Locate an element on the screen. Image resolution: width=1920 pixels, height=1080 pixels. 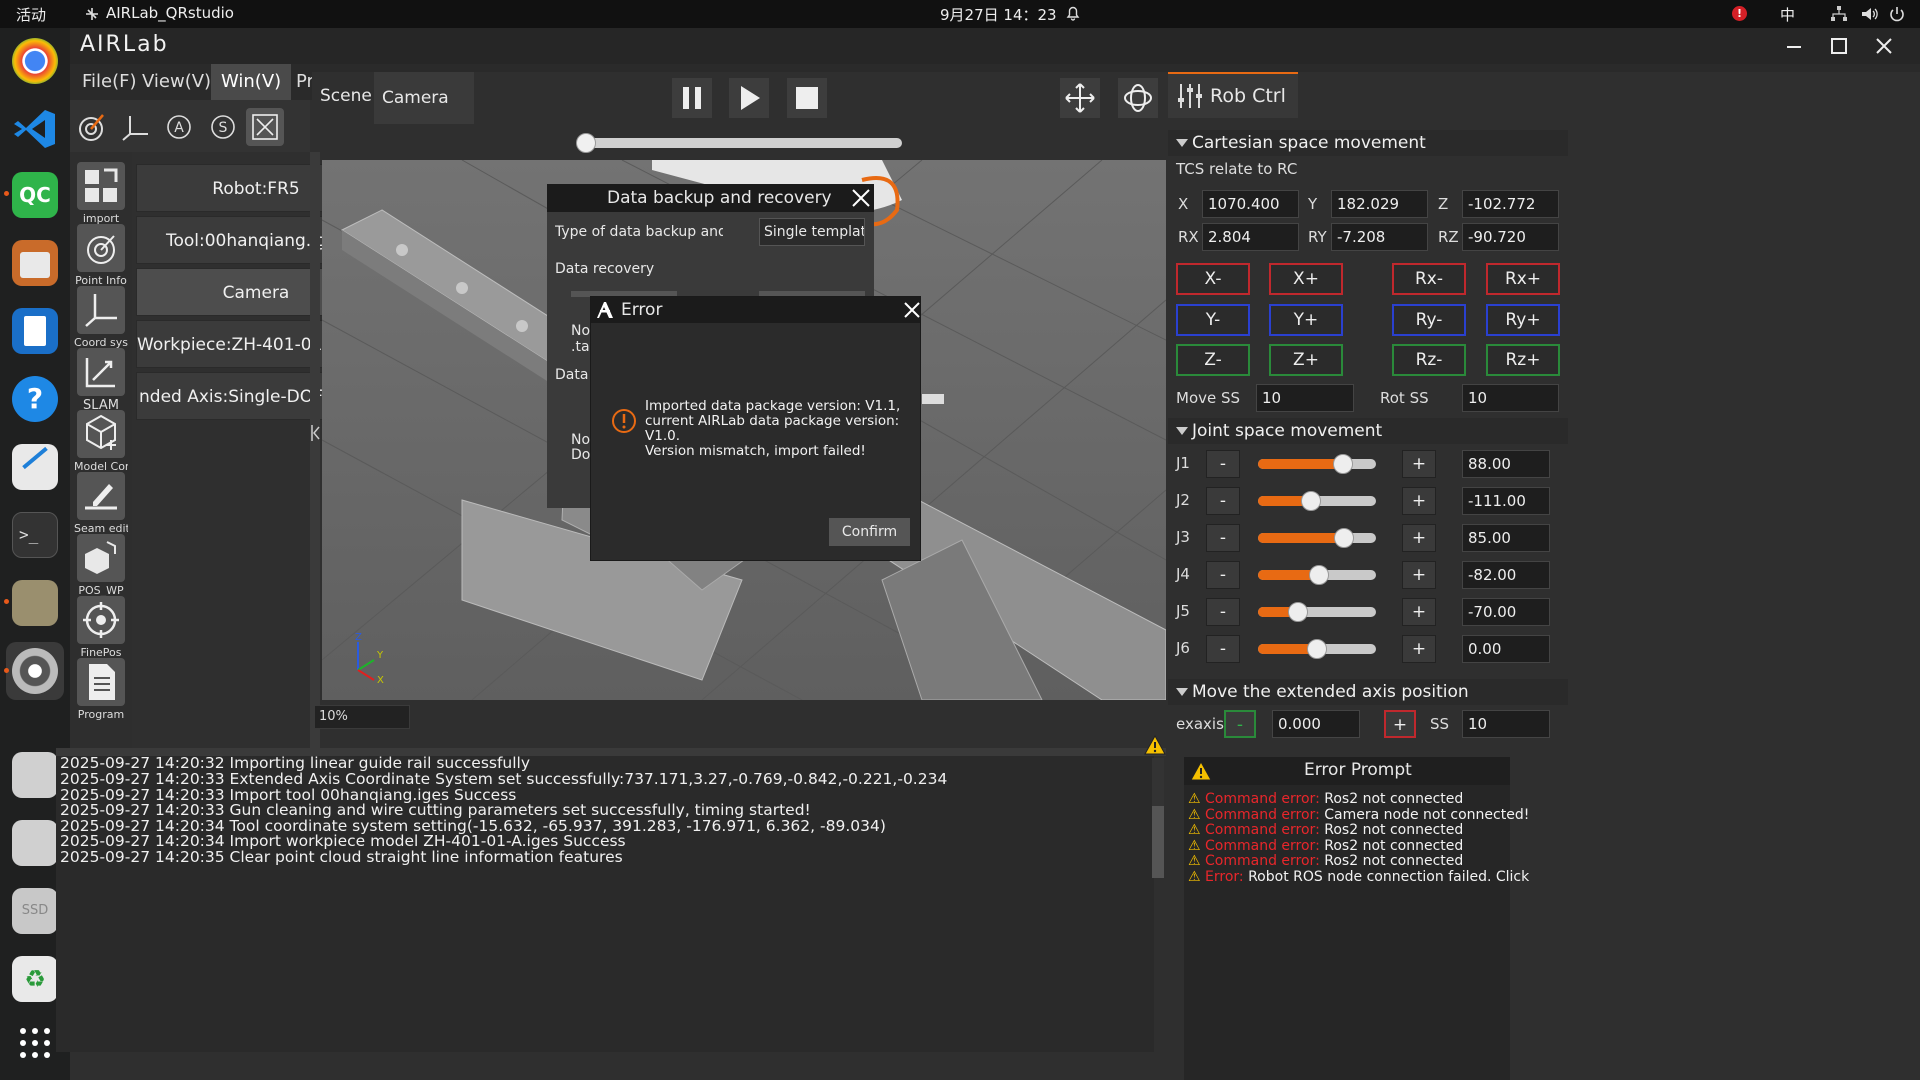
menu-win: Win(V) is located at coordinates (251, 82).